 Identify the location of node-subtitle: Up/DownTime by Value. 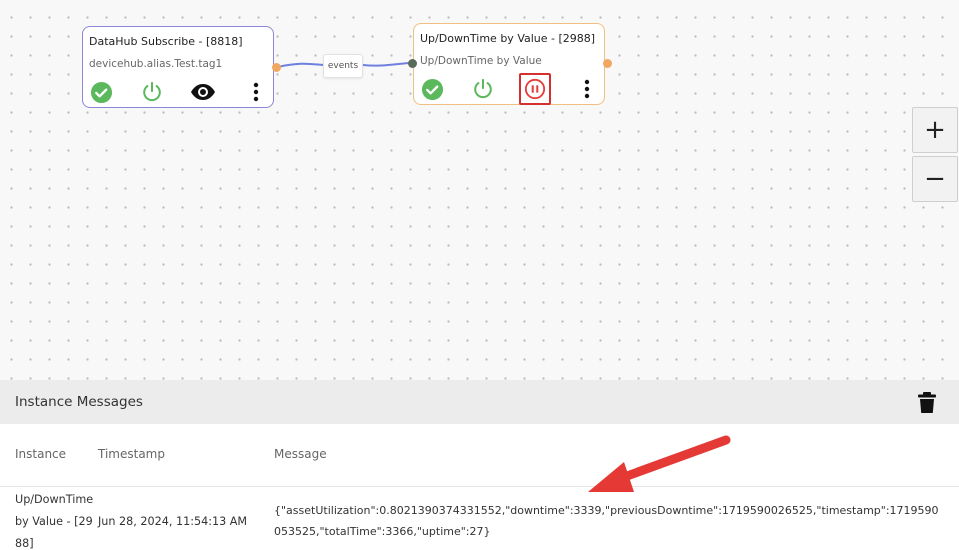
(481, 61).